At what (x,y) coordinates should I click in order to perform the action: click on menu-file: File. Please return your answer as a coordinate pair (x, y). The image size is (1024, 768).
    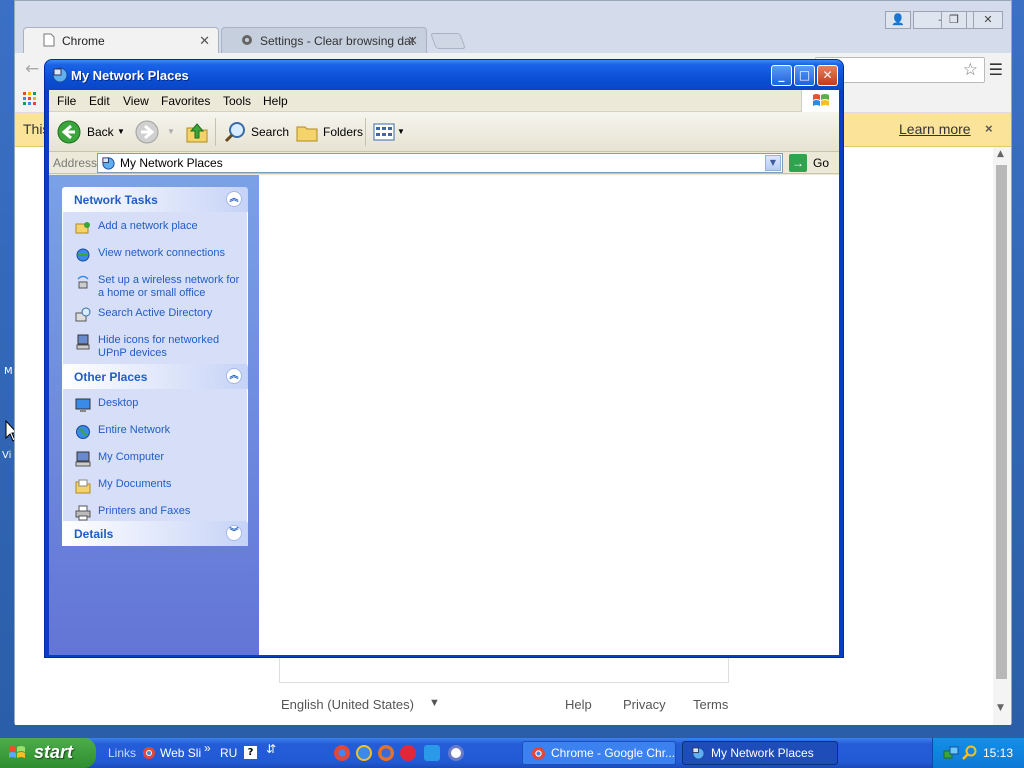
    Looking at the image, I should click on (66, 101).